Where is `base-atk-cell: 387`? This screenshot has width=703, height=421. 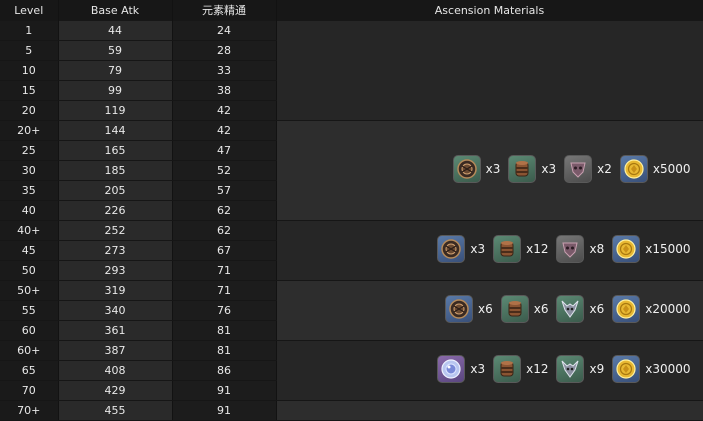 base-atk-cell: 387 is located at coordinates (115, 350).